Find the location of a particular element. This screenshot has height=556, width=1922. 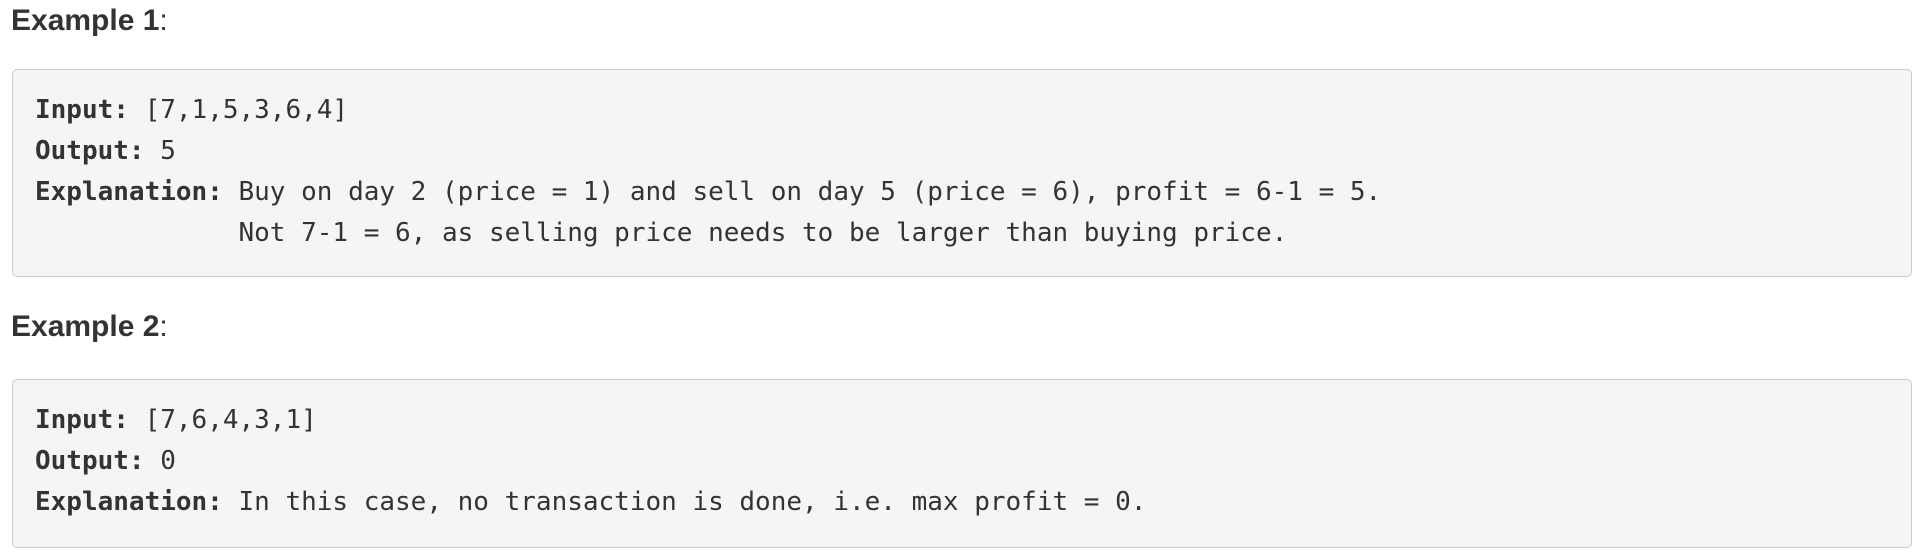

example-1-explanation-label: Explanation: is located at coordinates (129, 192).